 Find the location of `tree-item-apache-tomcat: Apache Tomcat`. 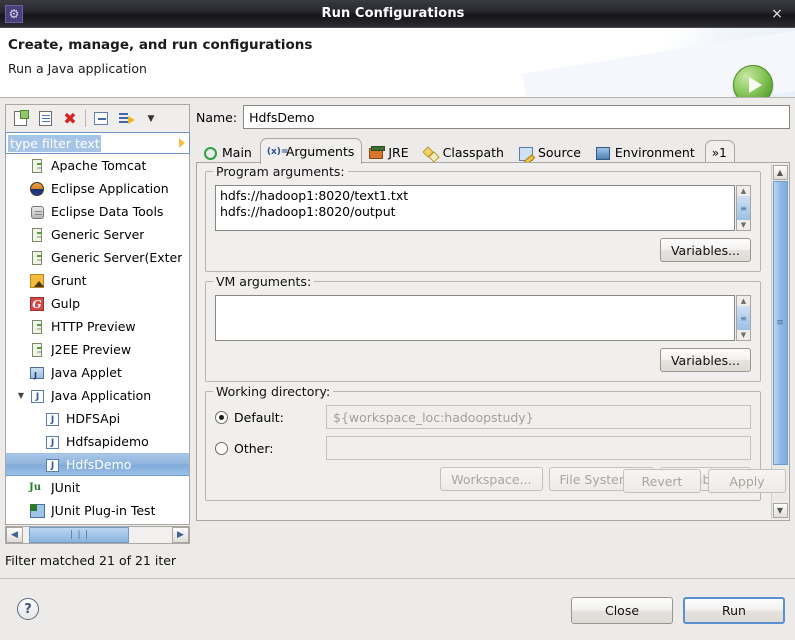

tree-item-apache-tomcat: Apache Tomcat is located at coordinates (97, 165).